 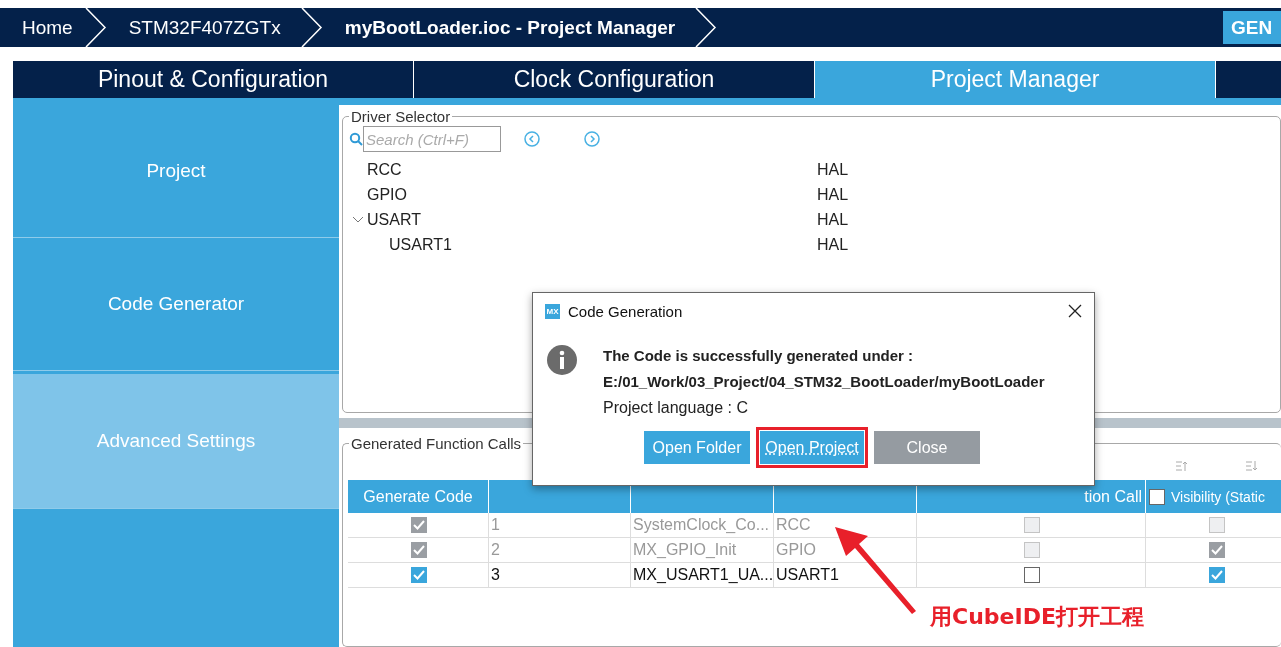 What do you see at coordinates (1075, 311) in the screenshot?
I see `close-icon` at bounding box center [1075, 311].